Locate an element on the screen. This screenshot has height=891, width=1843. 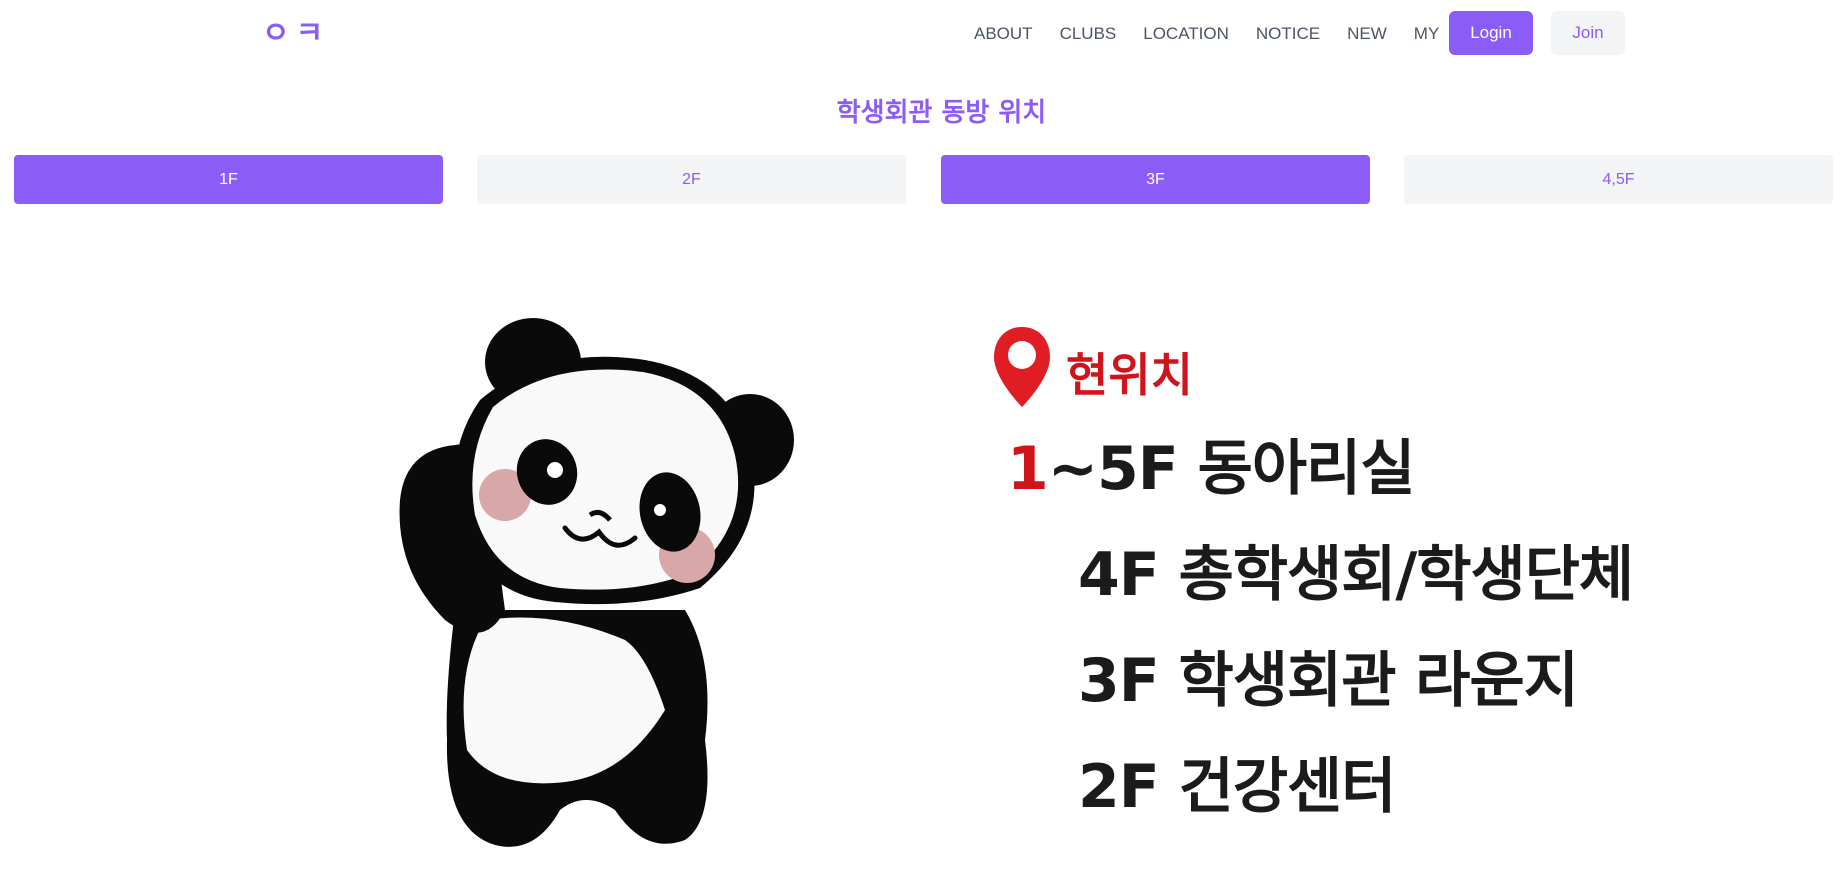
page-title: 학생회관 동방 위치 is located at coordinates (941, 113).